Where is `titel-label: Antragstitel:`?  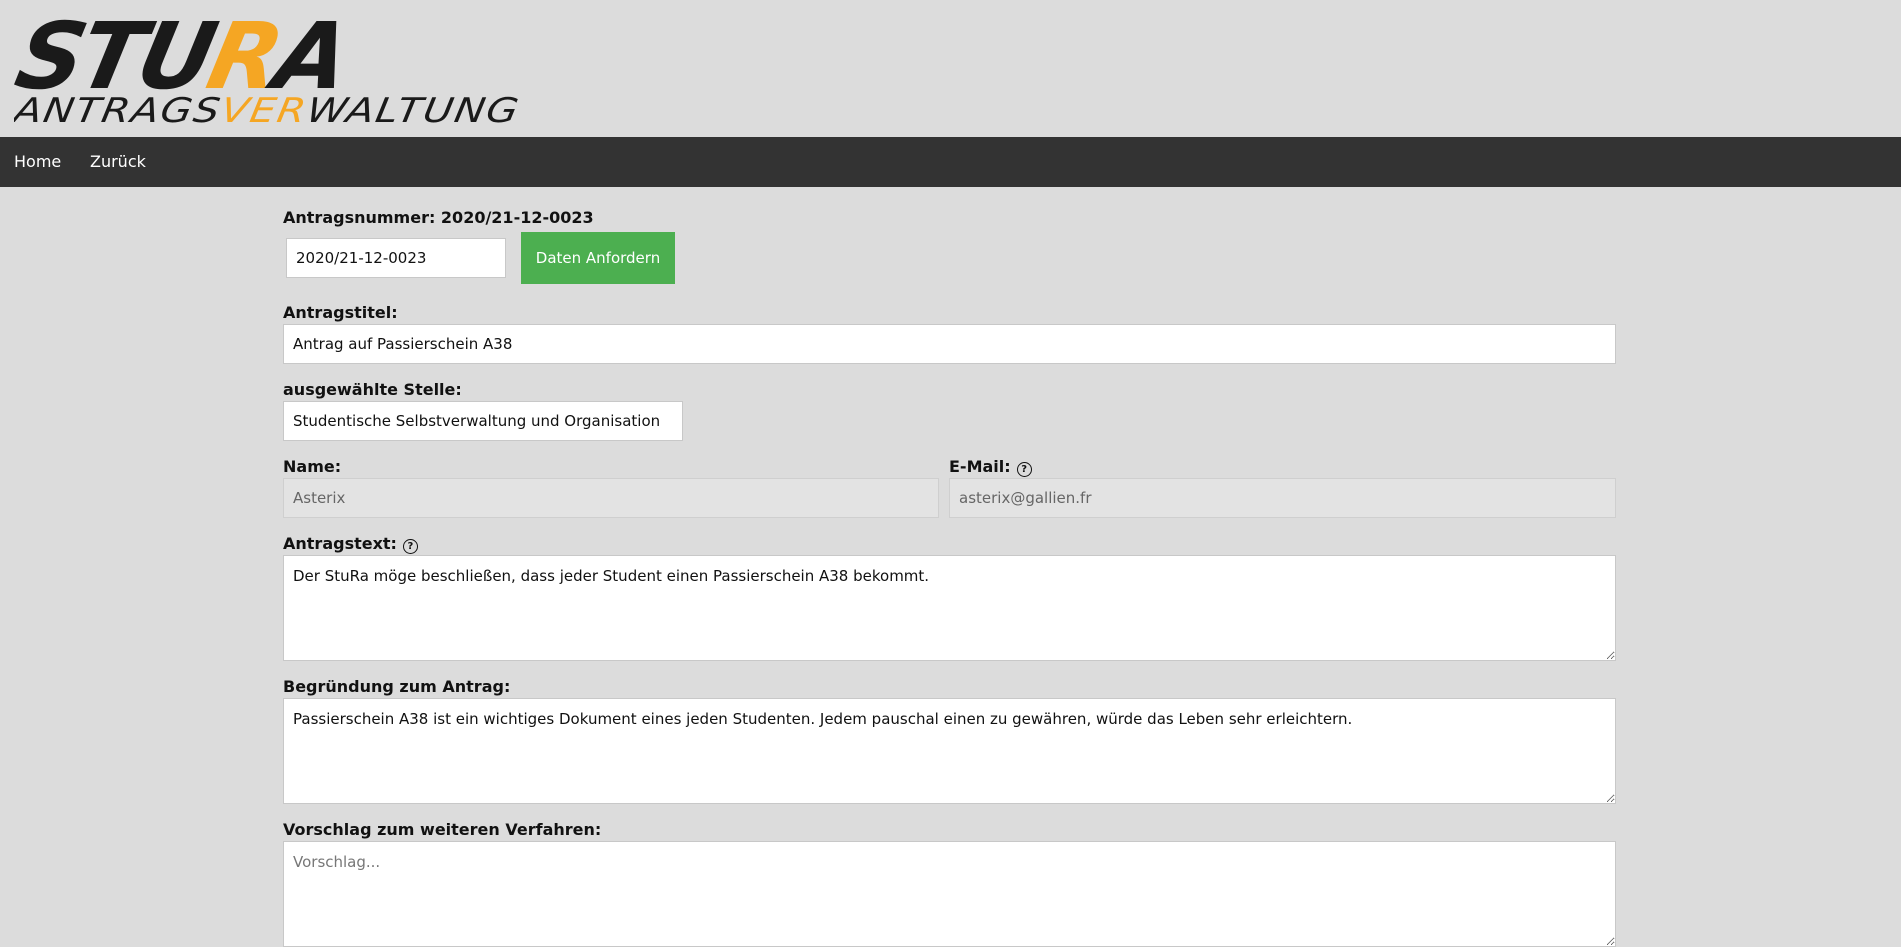
titel-label: Antragstitel: is located at coordinates (340, 312).